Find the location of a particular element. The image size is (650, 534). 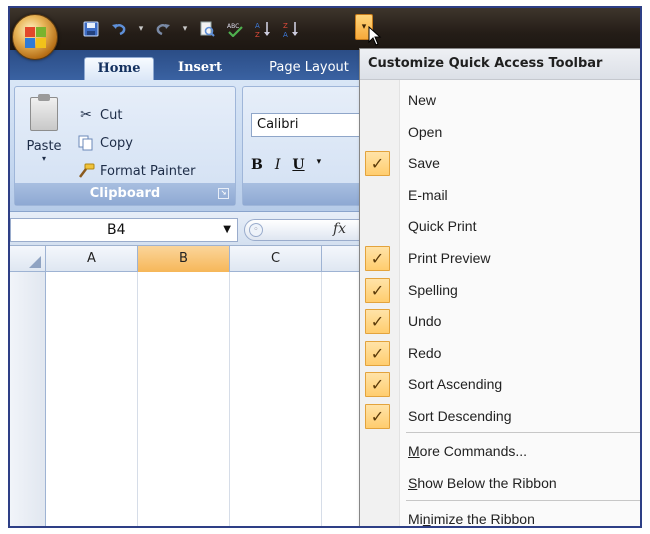

menu-item-print-preview: ✓ Print Preview is located at coordinates (500, 258).